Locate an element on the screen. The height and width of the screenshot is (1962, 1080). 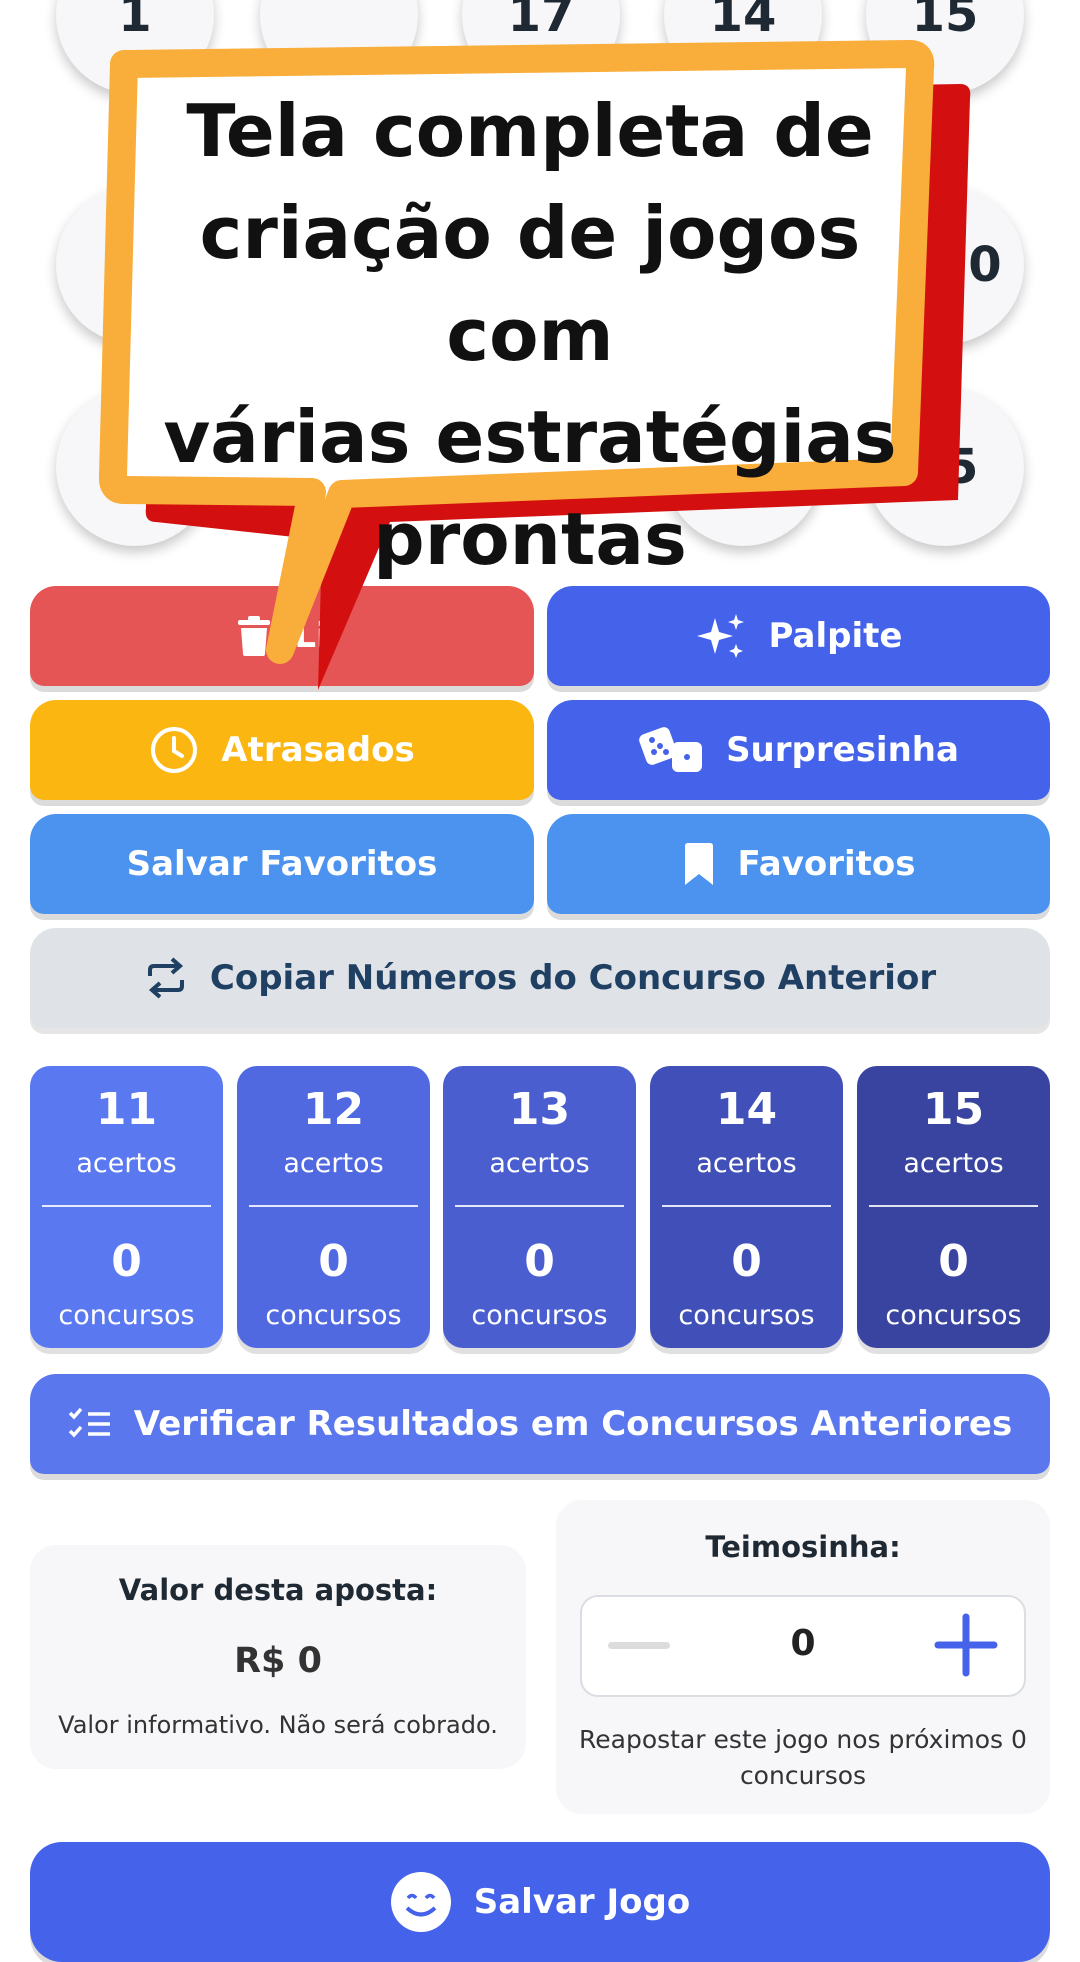
favoritos-button: Favoritos is located at coordinates (798, 864).